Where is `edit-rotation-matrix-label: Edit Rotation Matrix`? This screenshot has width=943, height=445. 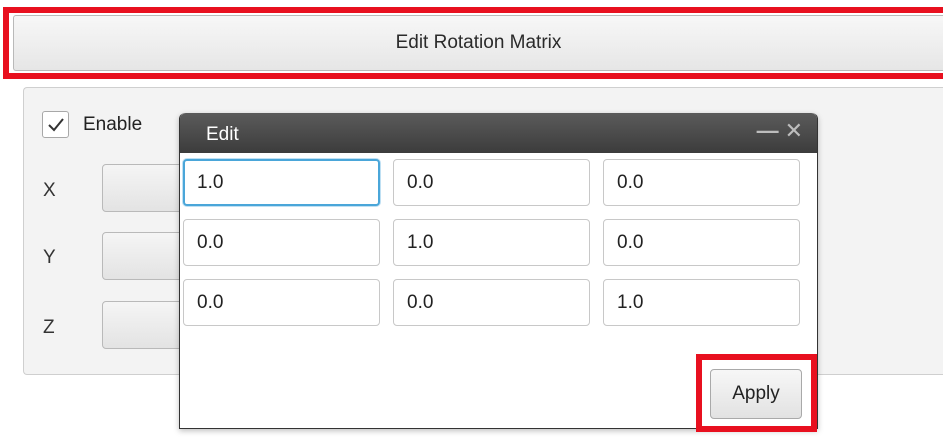 edit-rotation-matrix-label: Edit Rotation Matrix is located at coordinates (478, 42).